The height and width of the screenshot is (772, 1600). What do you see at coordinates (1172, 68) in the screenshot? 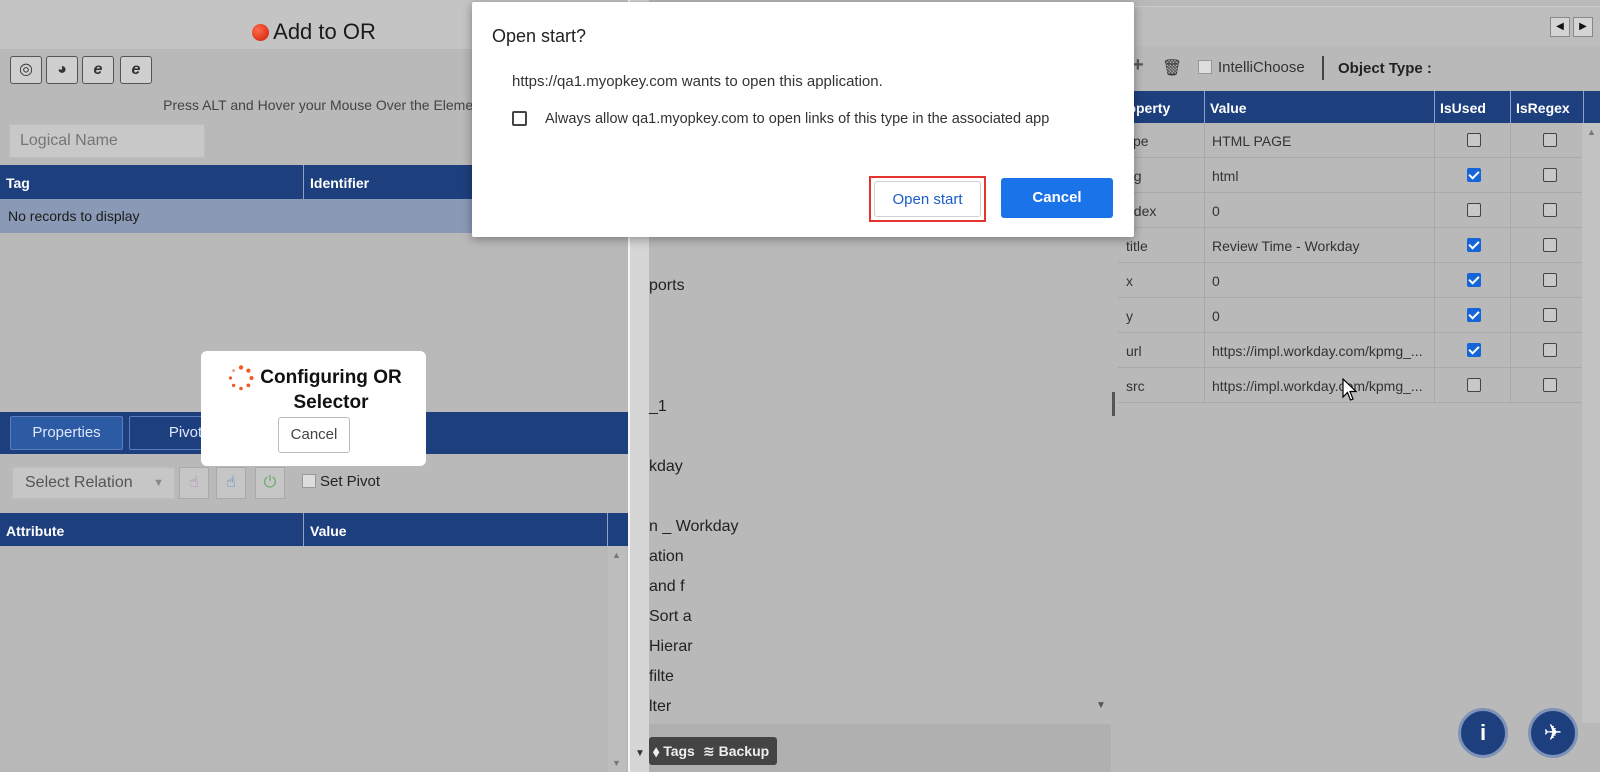
I see `trash-icon: 🗑` at bounding box center [1172, 68].